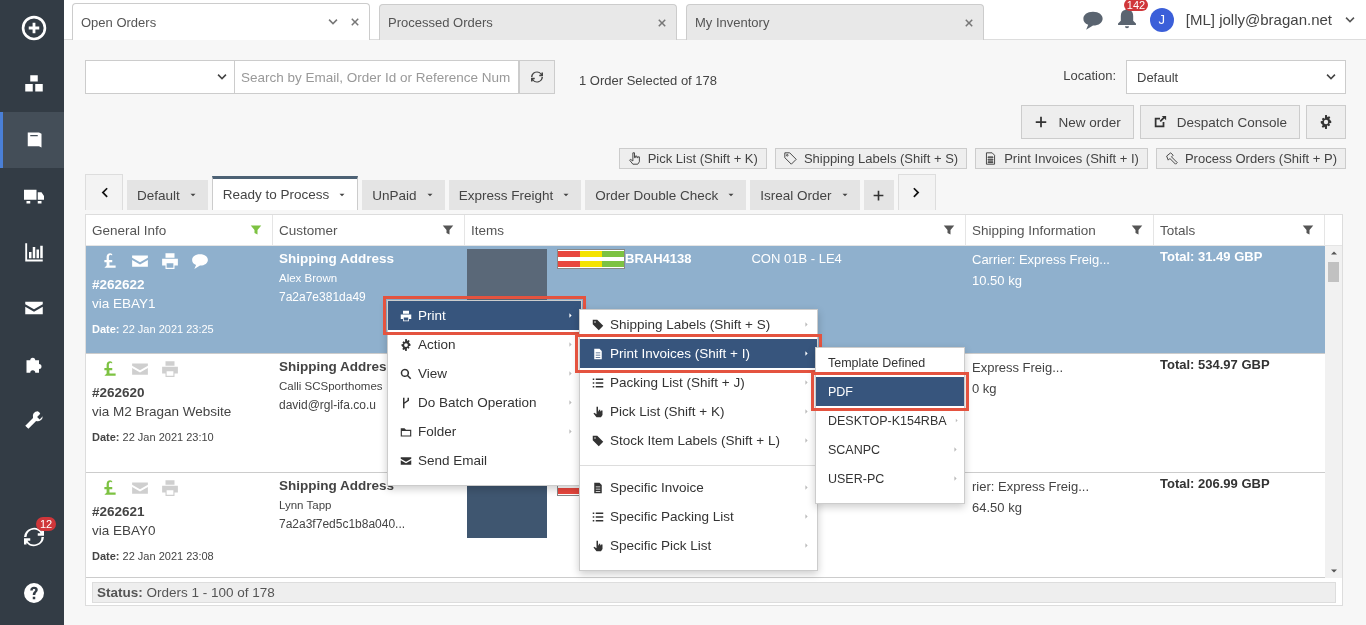 This screenshot has width=1366, height=625. I want to click on tab-label: Open Orders, so click(119, 22).